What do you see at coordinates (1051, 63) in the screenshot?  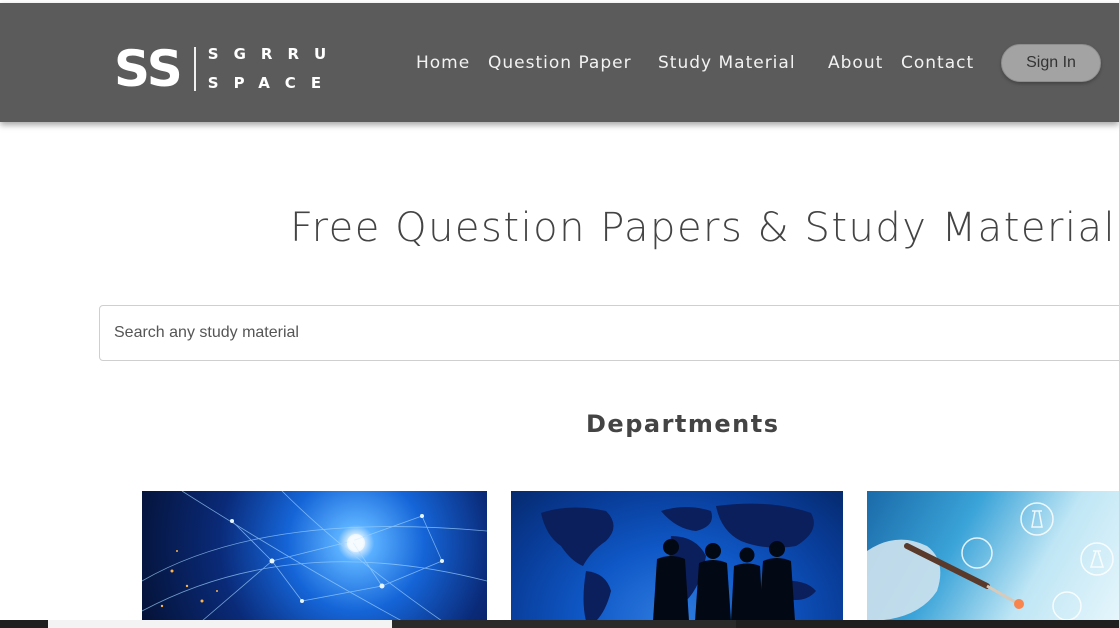 I see `sign-in-button: Sign In` at bounding box center [1051, 63].